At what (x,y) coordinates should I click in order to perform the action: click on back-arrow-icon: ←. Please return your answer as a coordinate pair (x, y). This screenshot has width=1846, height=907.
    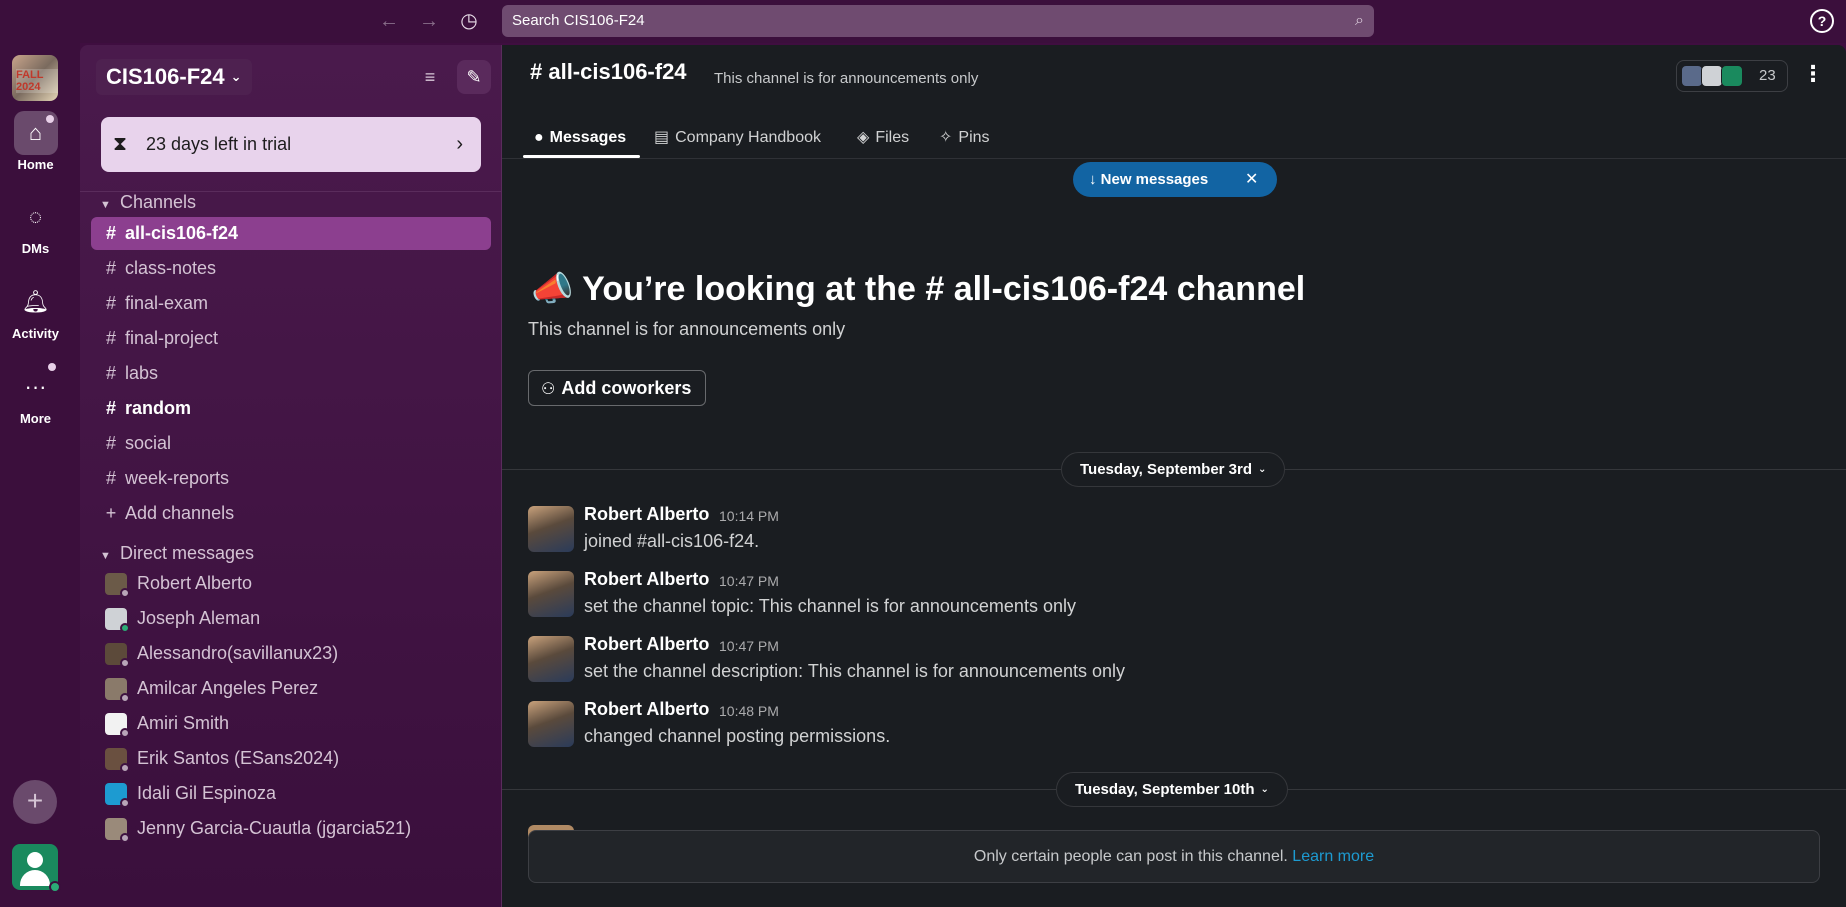
    Looking at the image, I should click on (389, 21).